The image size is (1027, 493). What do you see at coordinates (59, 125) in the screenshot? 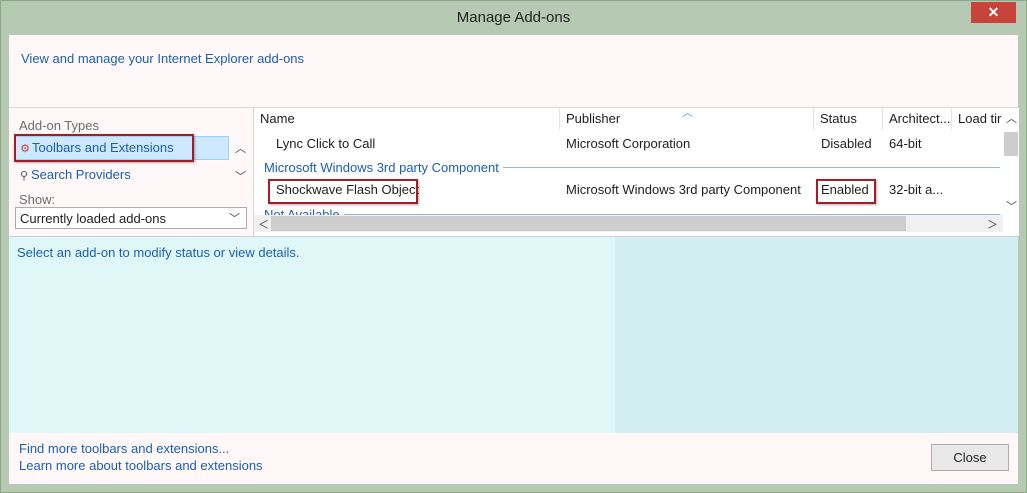
I see `addon-types-label: Add-on Types` at bounding box center [59, 125].